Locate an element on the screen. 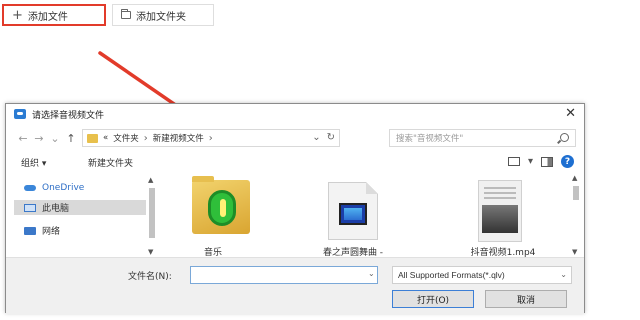 This screenshot has height=320, width=640. computer-icon is located at coordinates (30, 207).